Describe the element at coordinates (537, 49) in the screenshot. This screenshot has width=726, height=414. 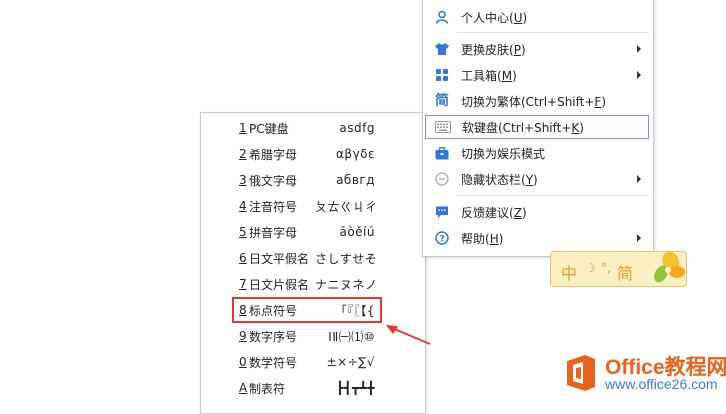
I see `menu-item-change-skin: 更换皮肤(P)` at that location.